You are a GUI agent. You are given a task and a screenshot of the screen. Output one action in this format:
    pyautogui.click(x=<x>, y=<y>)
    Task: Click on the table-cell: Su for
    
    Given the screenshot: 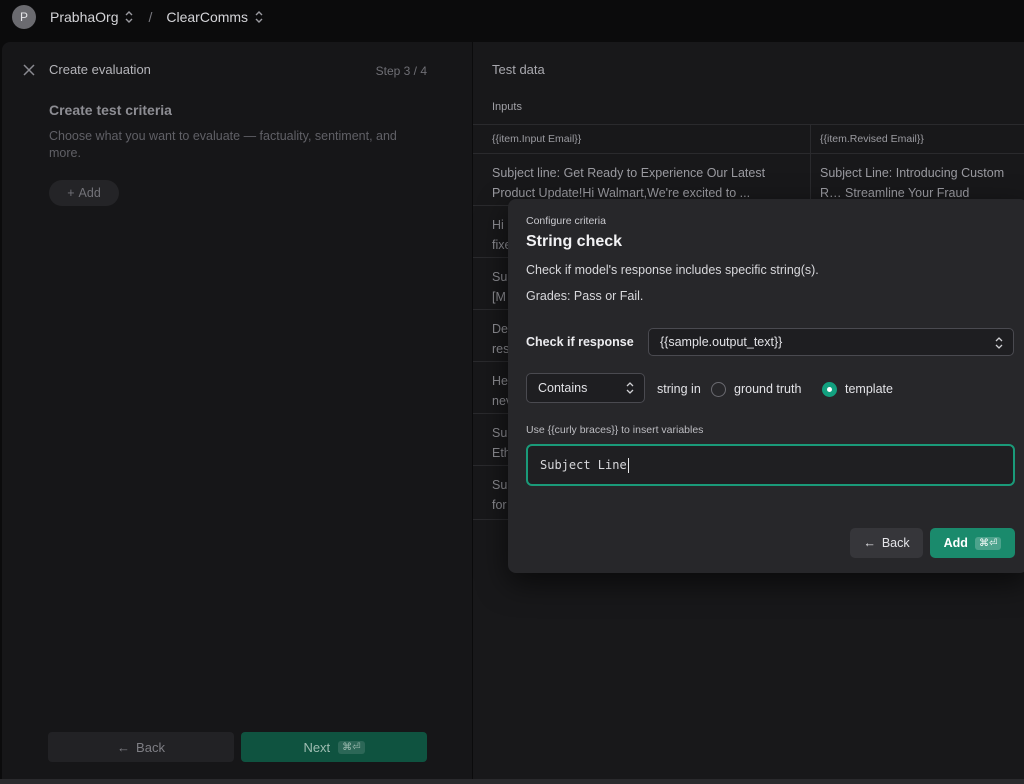 What is the action you would take?
    pyautogui.click(x=493, y=492)
    